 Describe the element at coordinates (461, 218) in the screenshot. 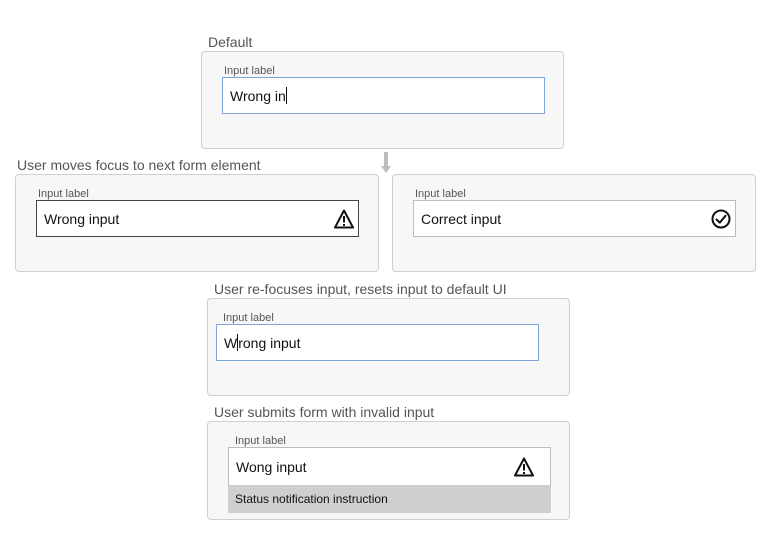

I see `blur-valid-input-value: Correct input` at that location.